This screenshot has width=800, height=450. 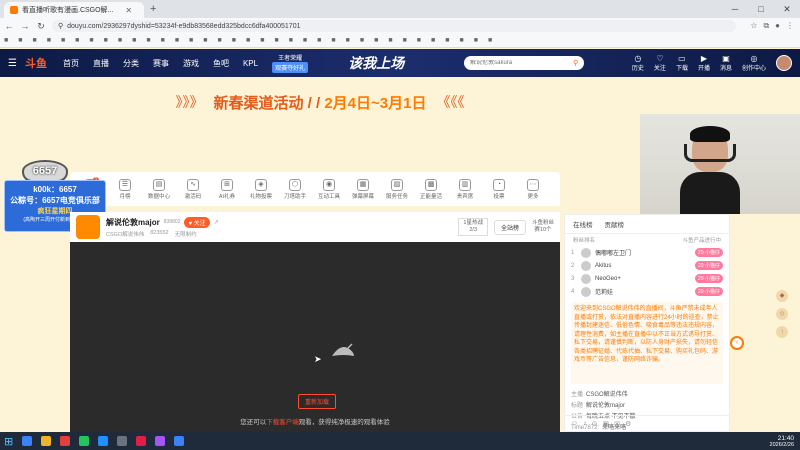 What do you see at coordinates (221, 63) in the screenshot?
I see `nav-yuba: 鱼吧` at bounding box center [221, 63].